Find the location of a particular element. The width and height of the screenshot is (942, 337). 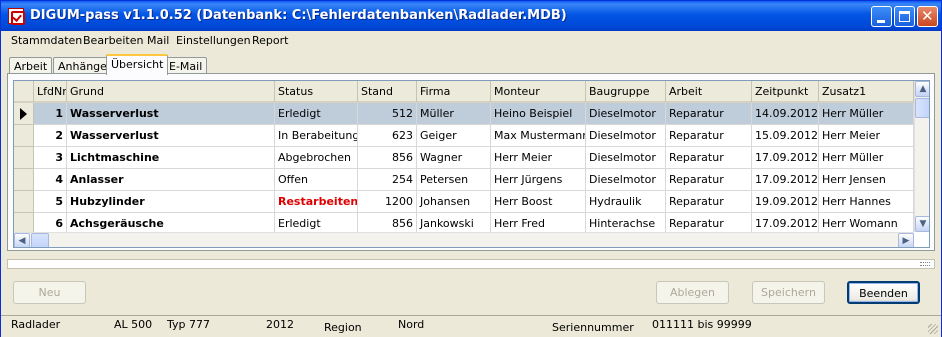

beenden-button: Beenden is located at coordinates (883, 292).